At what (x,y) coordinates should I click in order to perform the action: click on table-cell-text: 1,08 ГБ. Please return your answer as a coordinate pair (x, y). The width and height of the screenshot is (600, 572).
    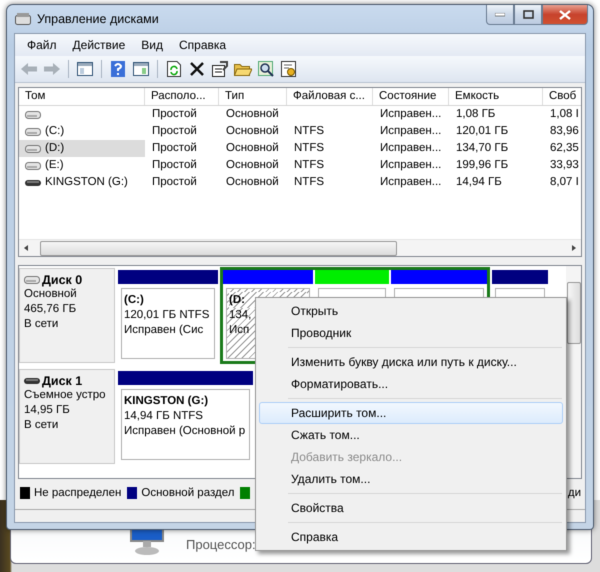
    Looking at the image, I should click on (475, 114).